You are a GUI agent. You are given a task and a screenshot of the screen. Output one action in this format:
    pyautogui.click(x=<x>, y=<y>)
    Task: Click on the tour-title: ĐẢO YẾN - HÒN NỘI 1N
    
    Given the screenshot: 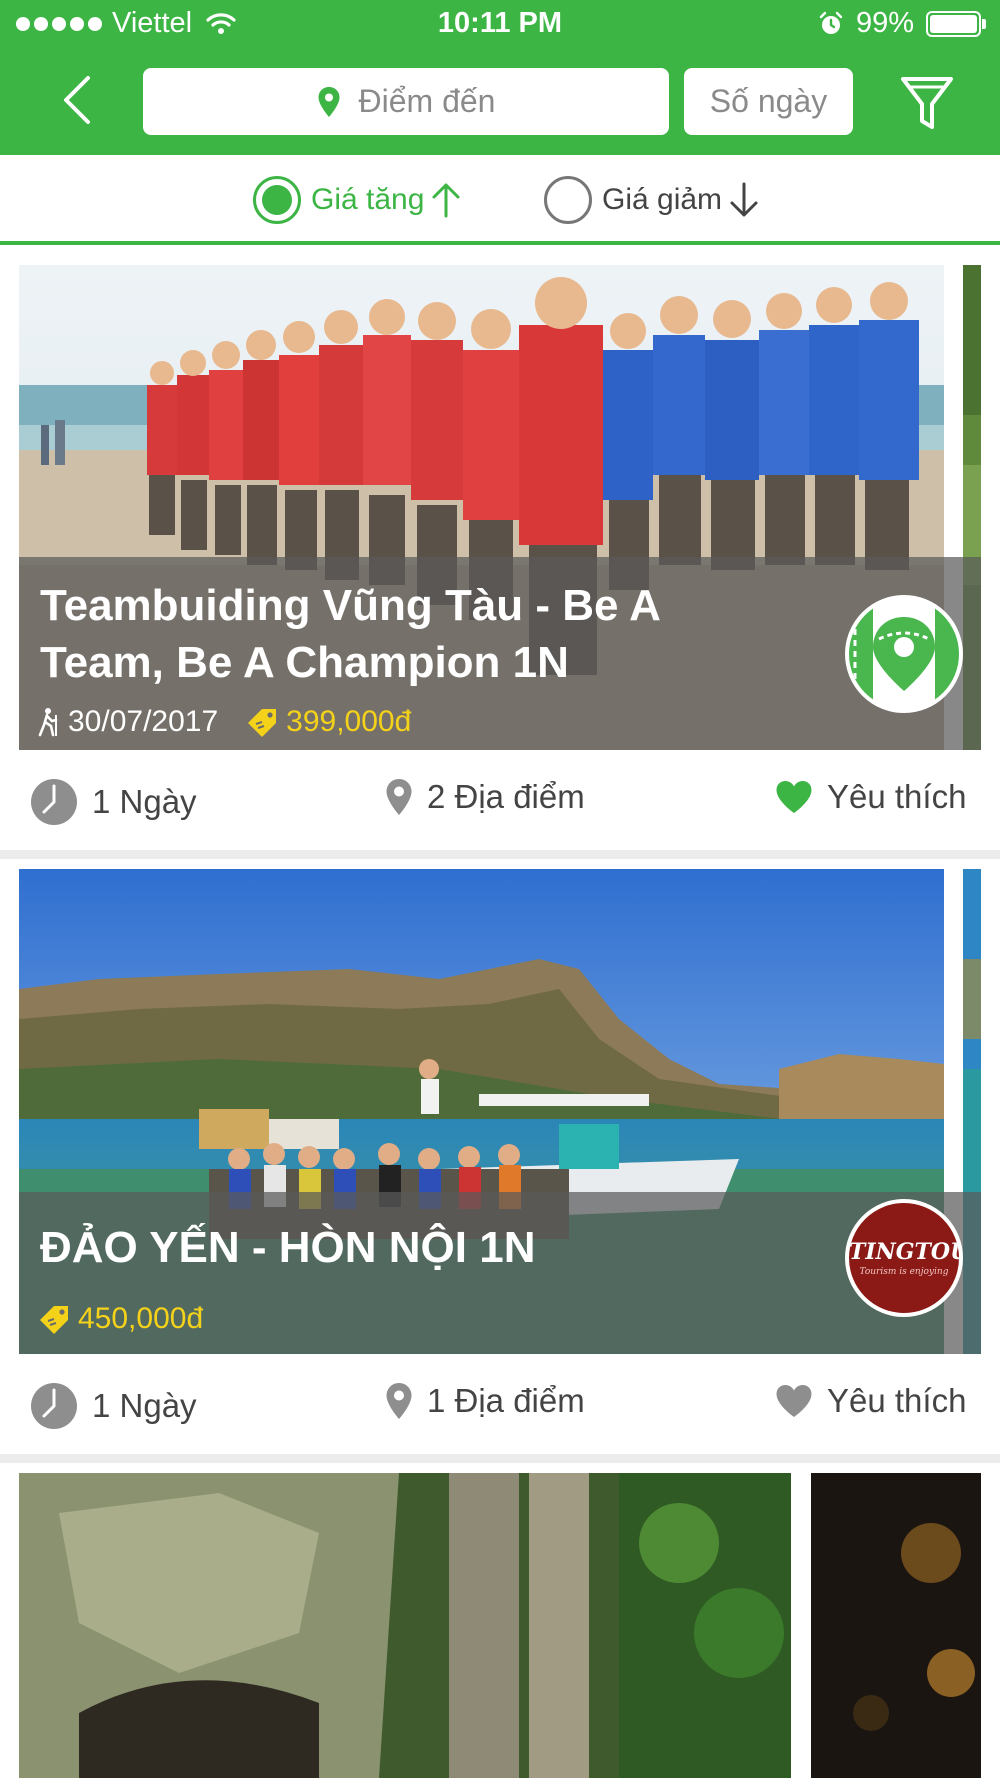 What is the action you would take?
    pyautogui.click(x=288, y=1247)
    